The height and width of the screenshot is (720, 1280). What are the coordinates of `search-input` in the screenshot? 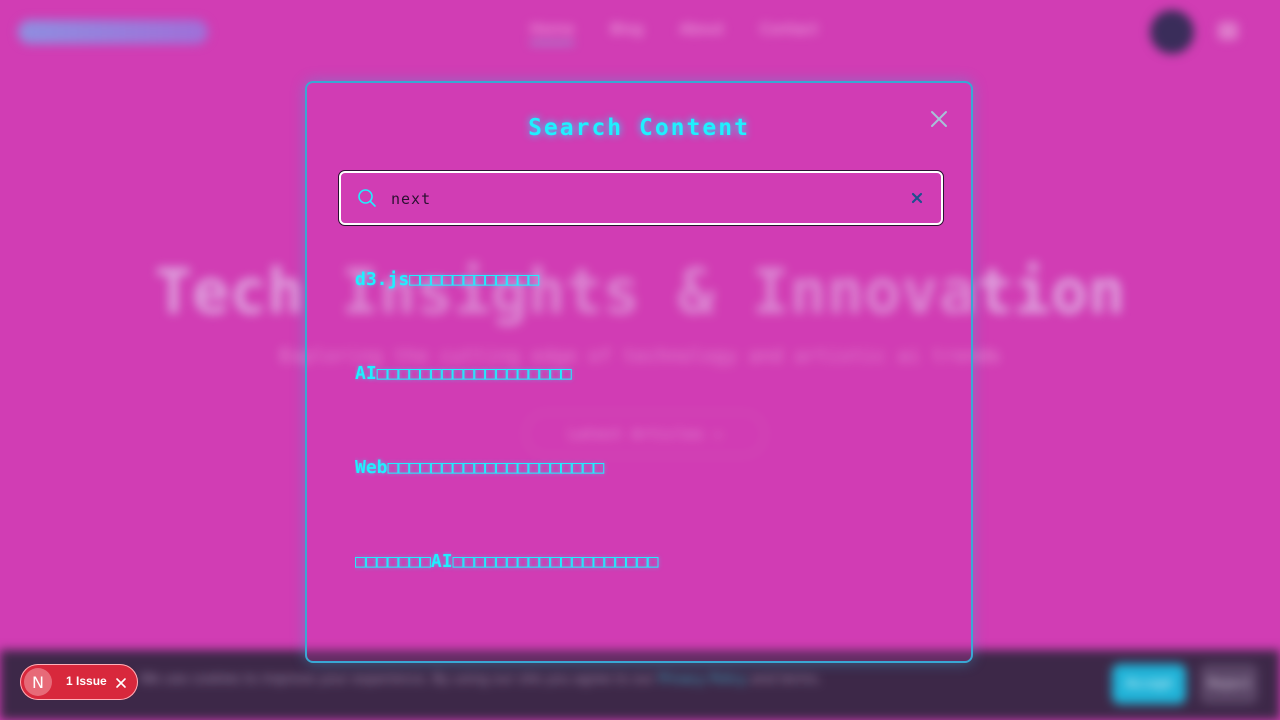 It's located at (641, 199).